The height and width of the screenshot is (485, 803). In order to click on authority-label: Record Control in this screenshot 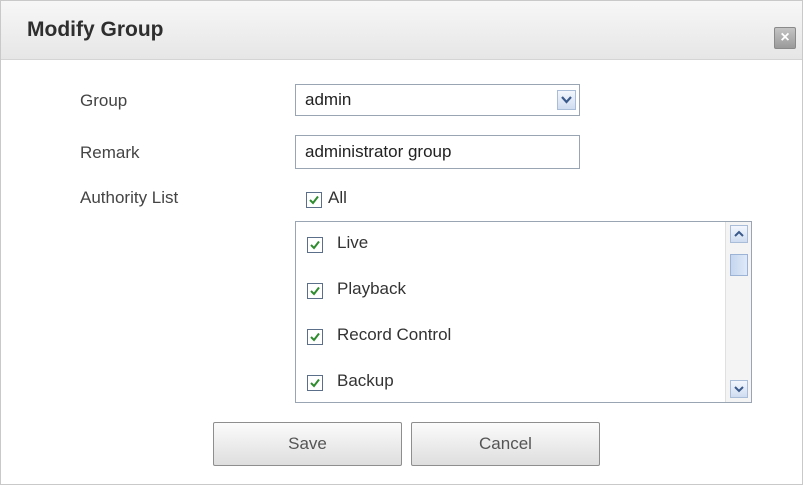, I will do `click(394, 334)`.